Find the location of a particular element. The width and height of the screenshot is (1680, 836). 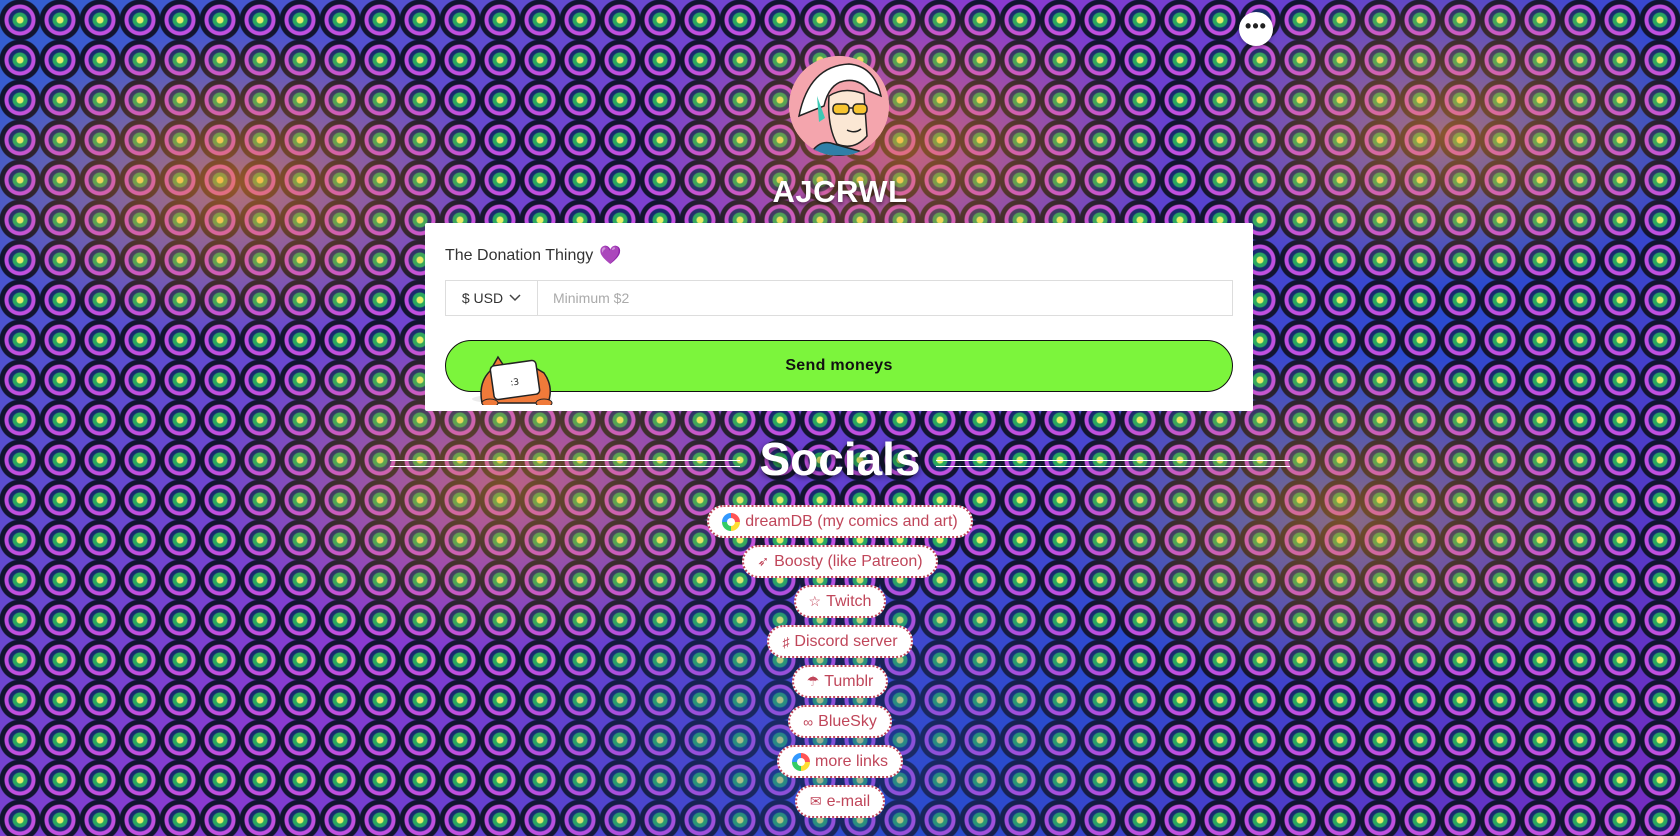

send-money-label: Send moneys is located at coordinates (839, 365).